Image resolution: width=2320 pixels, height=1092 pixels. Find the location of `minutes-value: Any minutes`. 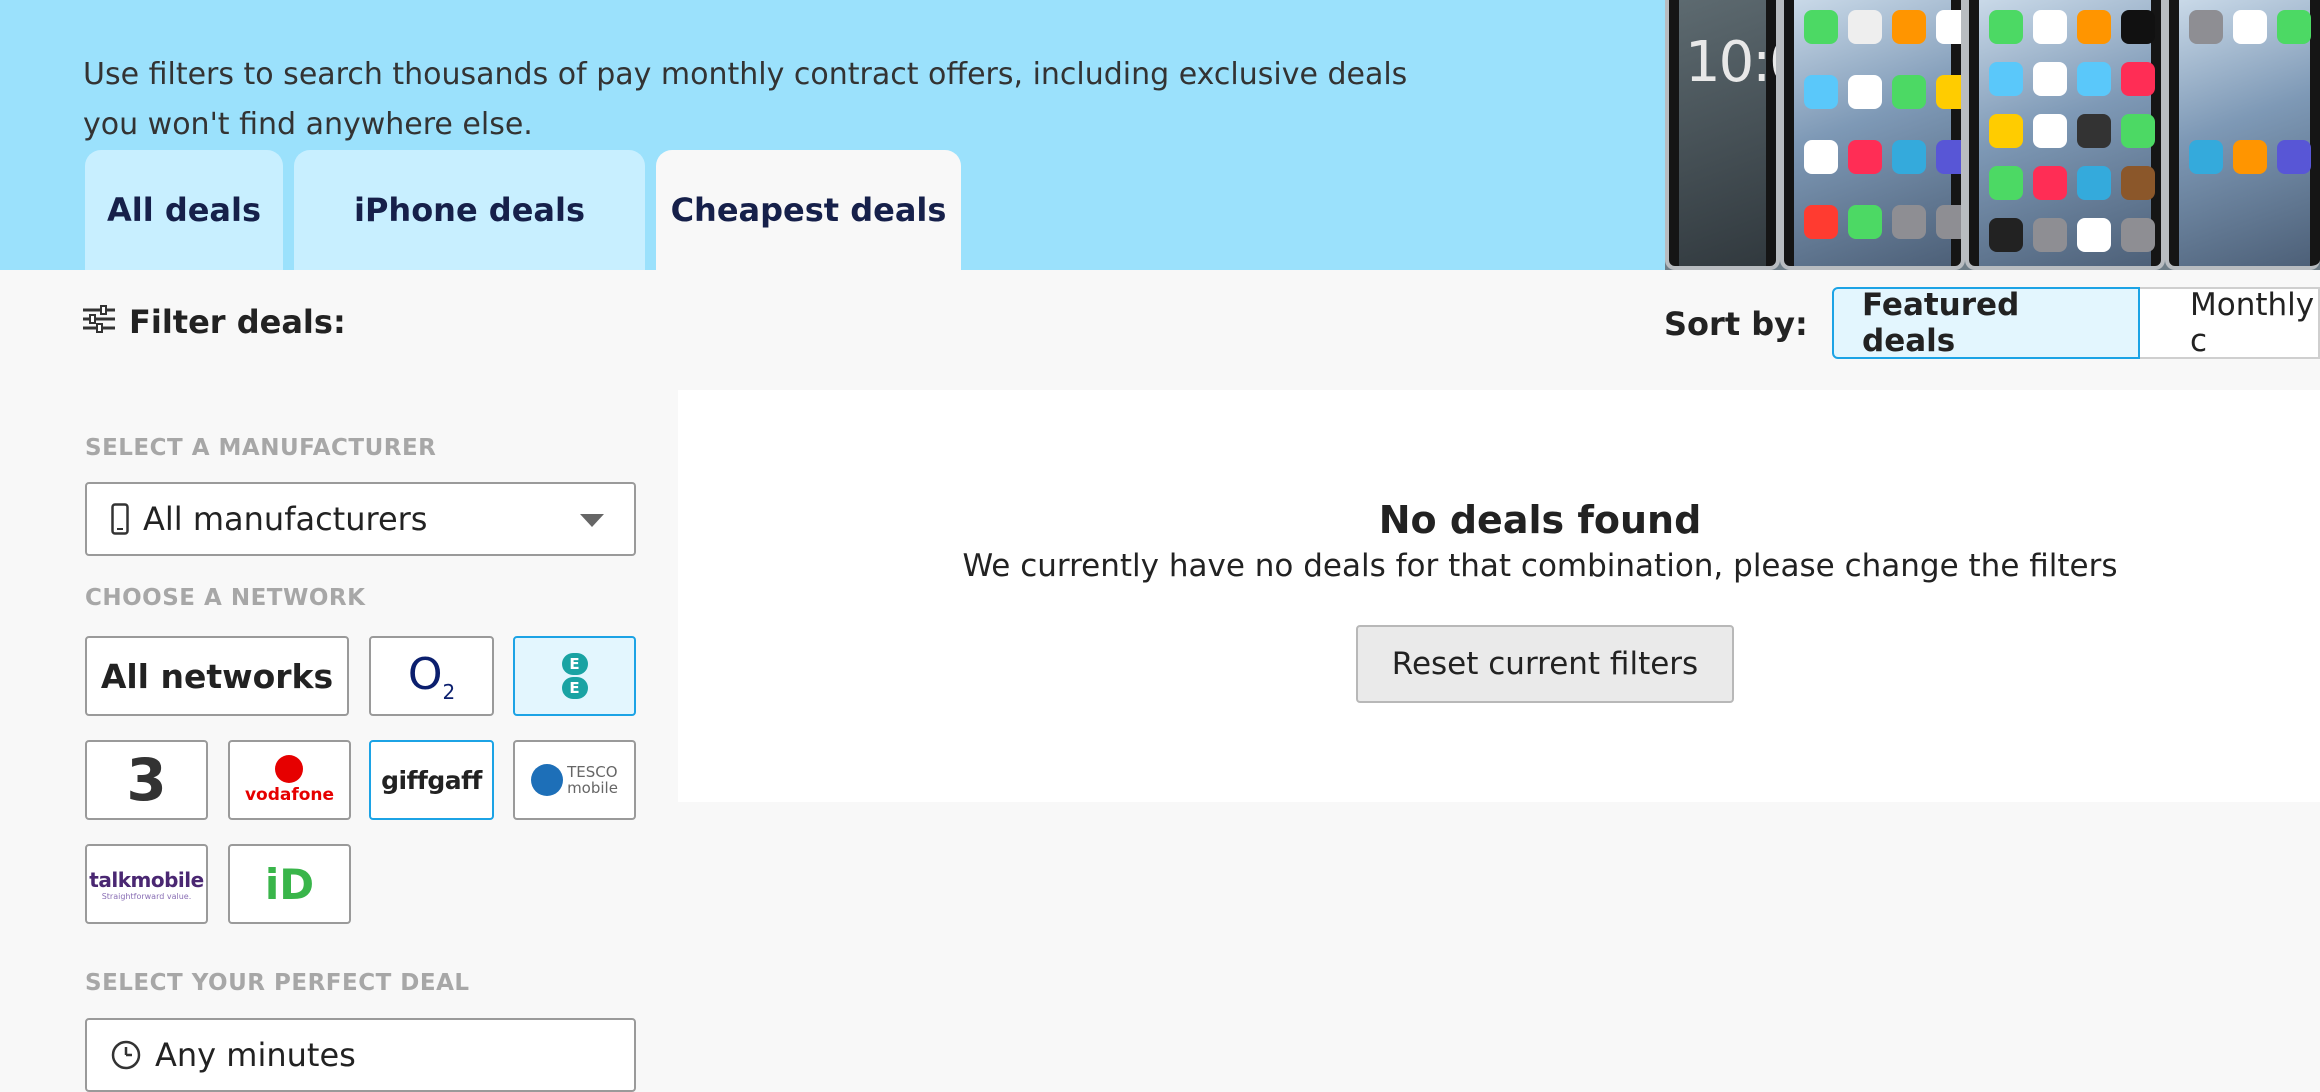

minutes-value: Any minutes is located at coordinates (255, 1055).